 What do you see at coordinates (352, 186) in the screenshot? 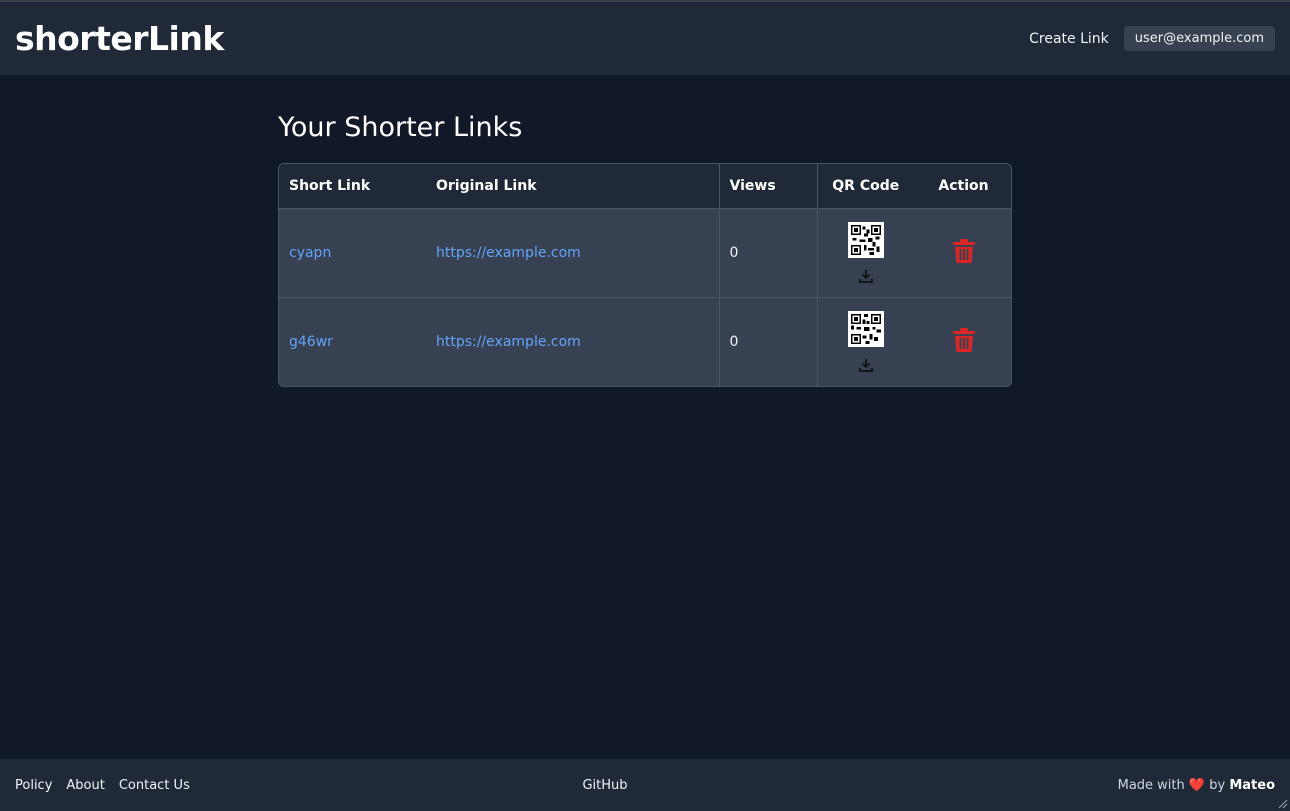
I see `col-header-short-link: Short Link` at bounding box center [352, 186].